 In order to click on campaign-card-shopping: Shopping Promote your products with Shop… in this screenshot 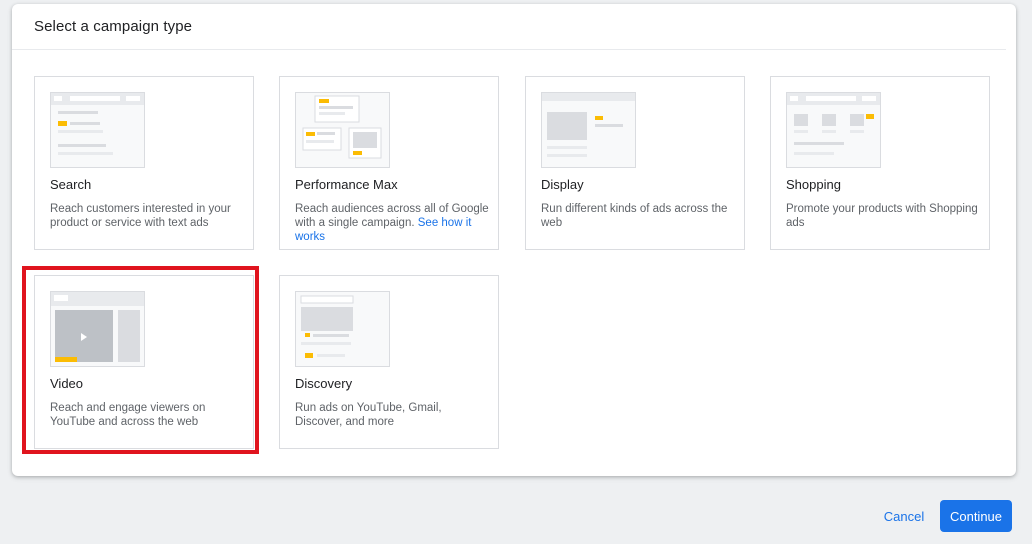, I will do `click(880, 163)`.